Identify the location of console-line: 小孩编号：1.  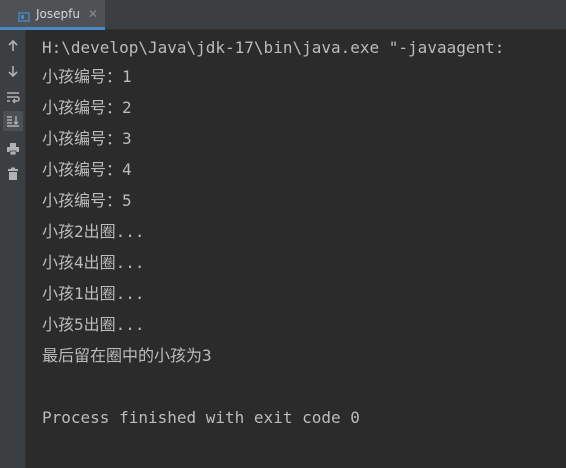
(87, 76).